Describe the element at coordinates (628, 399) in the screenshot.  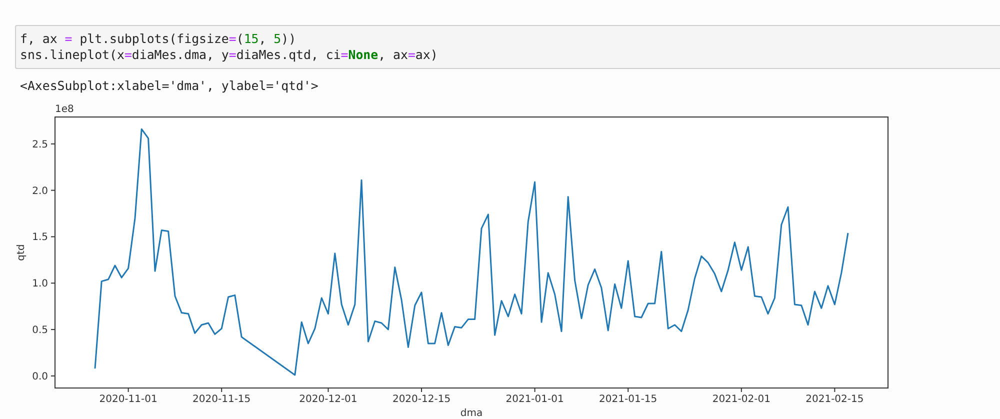
I see `x-tick-label: 2021-01-15` at that location.